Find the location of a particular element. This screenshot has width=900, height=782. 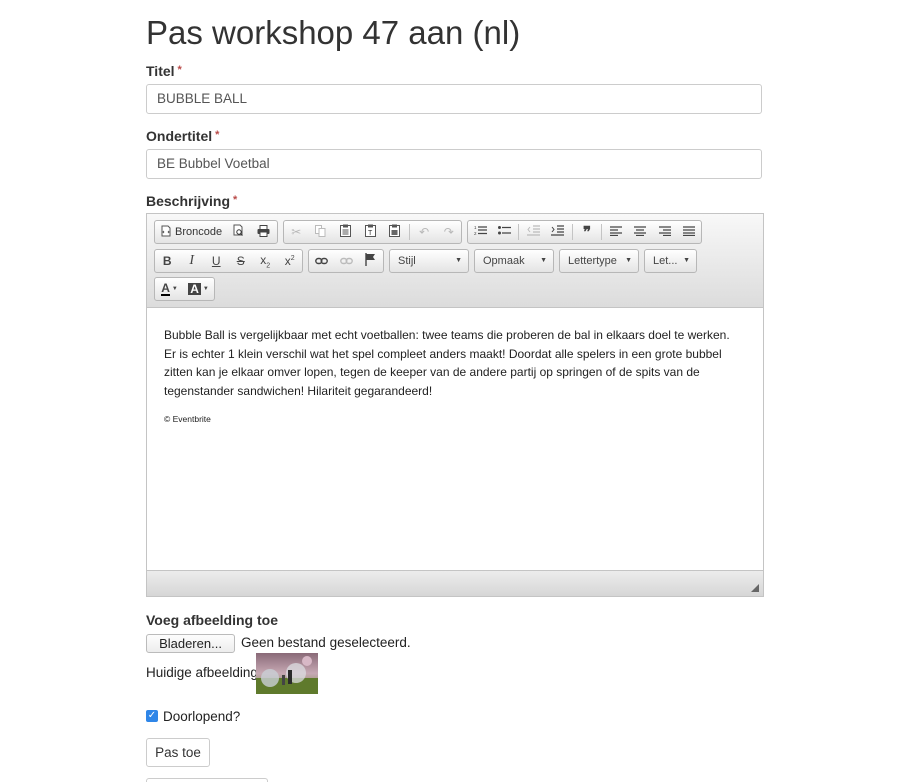

outdent-button is located at coordinates (533, 232).